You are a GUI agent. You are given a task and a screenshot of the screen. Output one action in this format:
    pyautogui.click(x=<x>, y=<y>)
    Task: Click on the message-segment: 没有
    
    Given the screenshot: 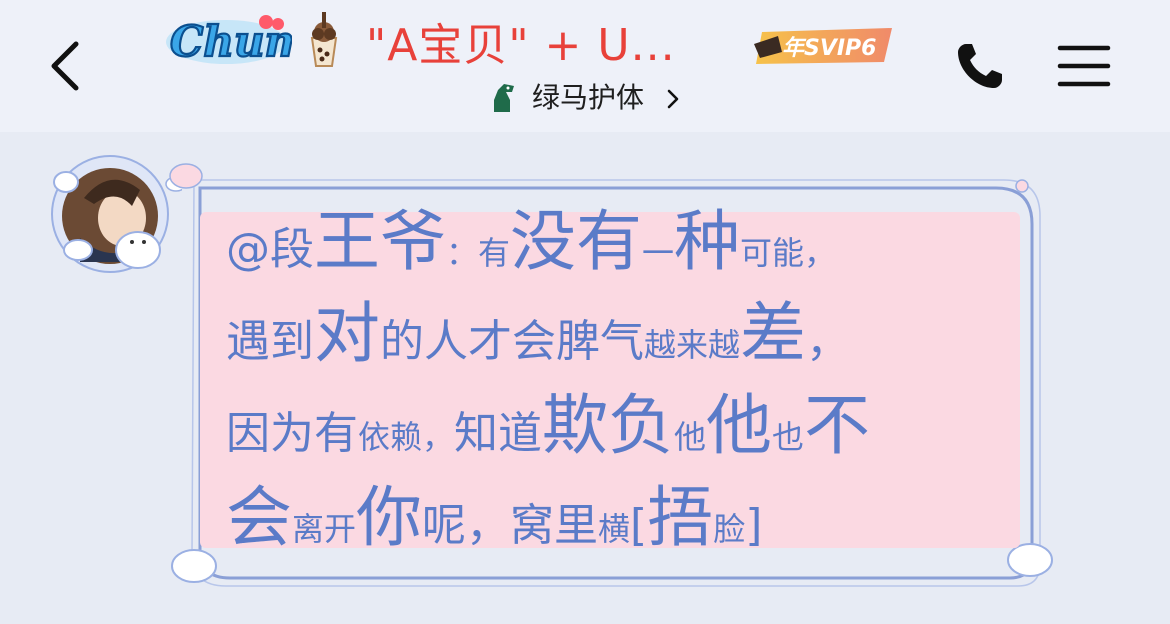 What is the action you would take?
    pyautogui.click(x=576, y=241)
    